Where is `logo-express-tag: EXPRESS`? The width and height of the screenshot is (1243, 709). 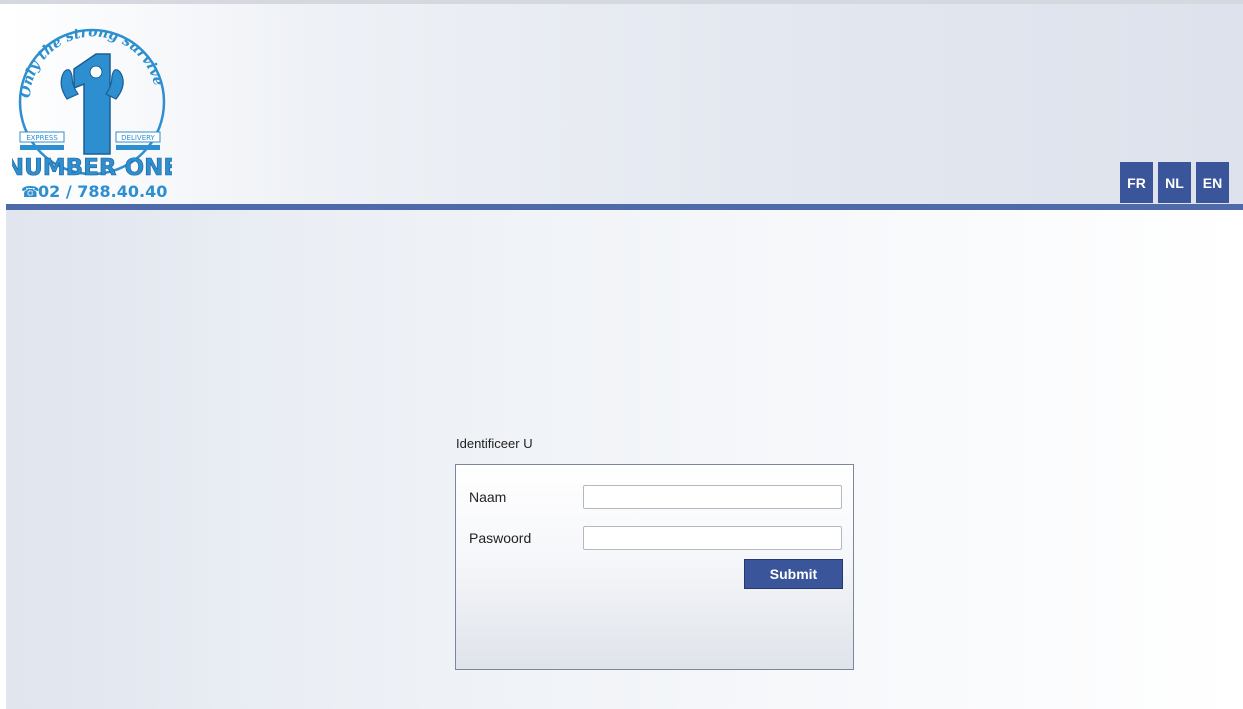 logo-express-tag: EXPRESS is located at coordinates (42, 138).